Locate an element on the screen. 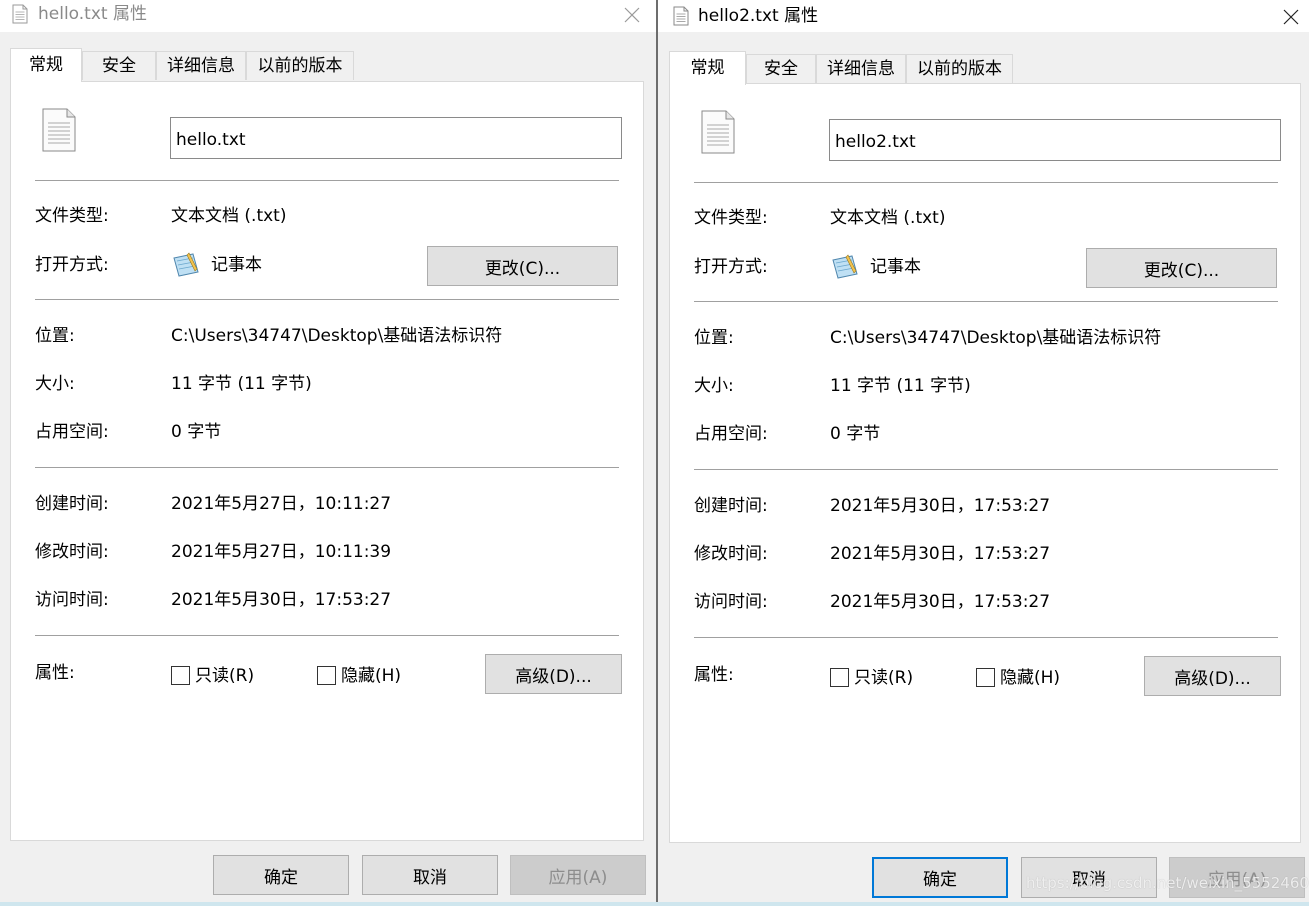 The height and width of the screenshot is (906, 1309). title-bar: hello.txt 属性 is located at coordinates (328, 16).